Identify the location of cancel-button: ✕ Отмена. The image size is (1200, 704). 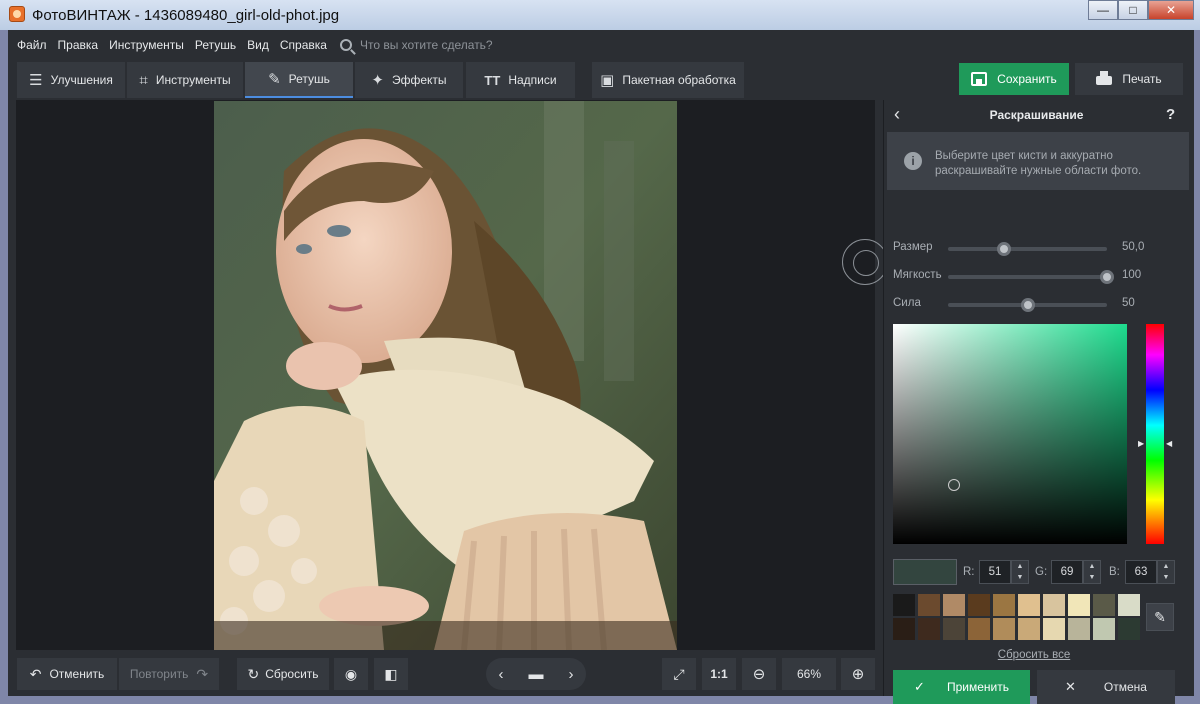
(1106, 687).